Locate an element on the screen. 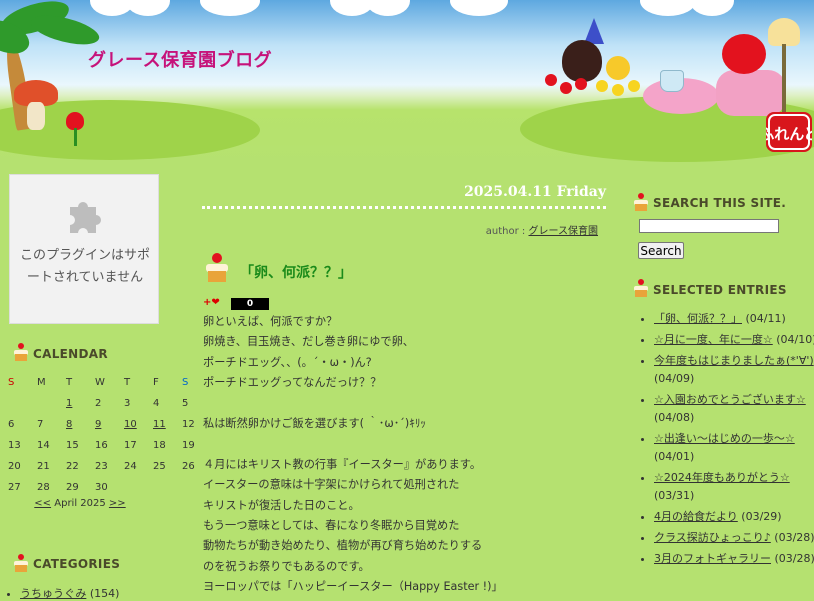 The height and width of the screenshot is (601, 814). calendar-day-link: 8 is located at coordinates (69, 424).